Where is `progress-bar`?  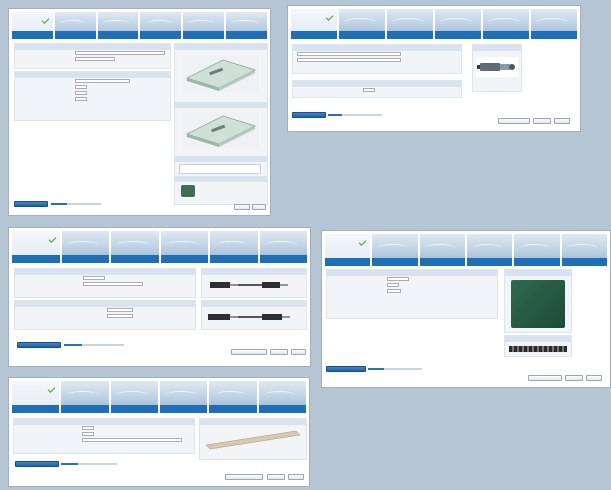
progress-bar is located at coordinates (89, 464).